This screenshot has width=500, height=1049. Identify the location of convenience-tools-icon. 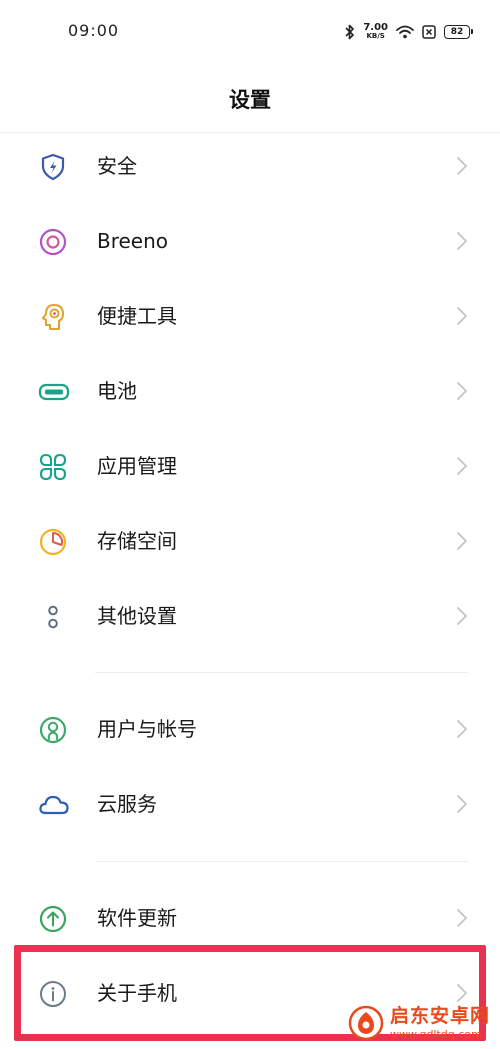
(53, 317).